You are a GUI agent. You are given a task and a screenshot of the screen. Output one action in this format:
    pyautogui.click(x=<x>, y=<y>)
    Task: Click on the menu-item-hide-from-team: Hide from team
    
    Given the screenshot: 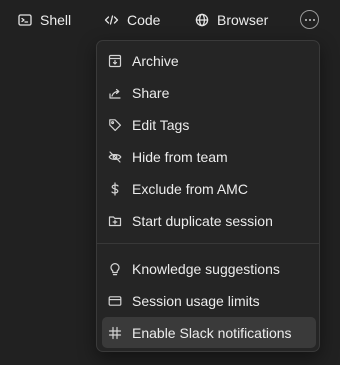 What is the action you would take?
    pyautogui.click(x=209, y=156)
    